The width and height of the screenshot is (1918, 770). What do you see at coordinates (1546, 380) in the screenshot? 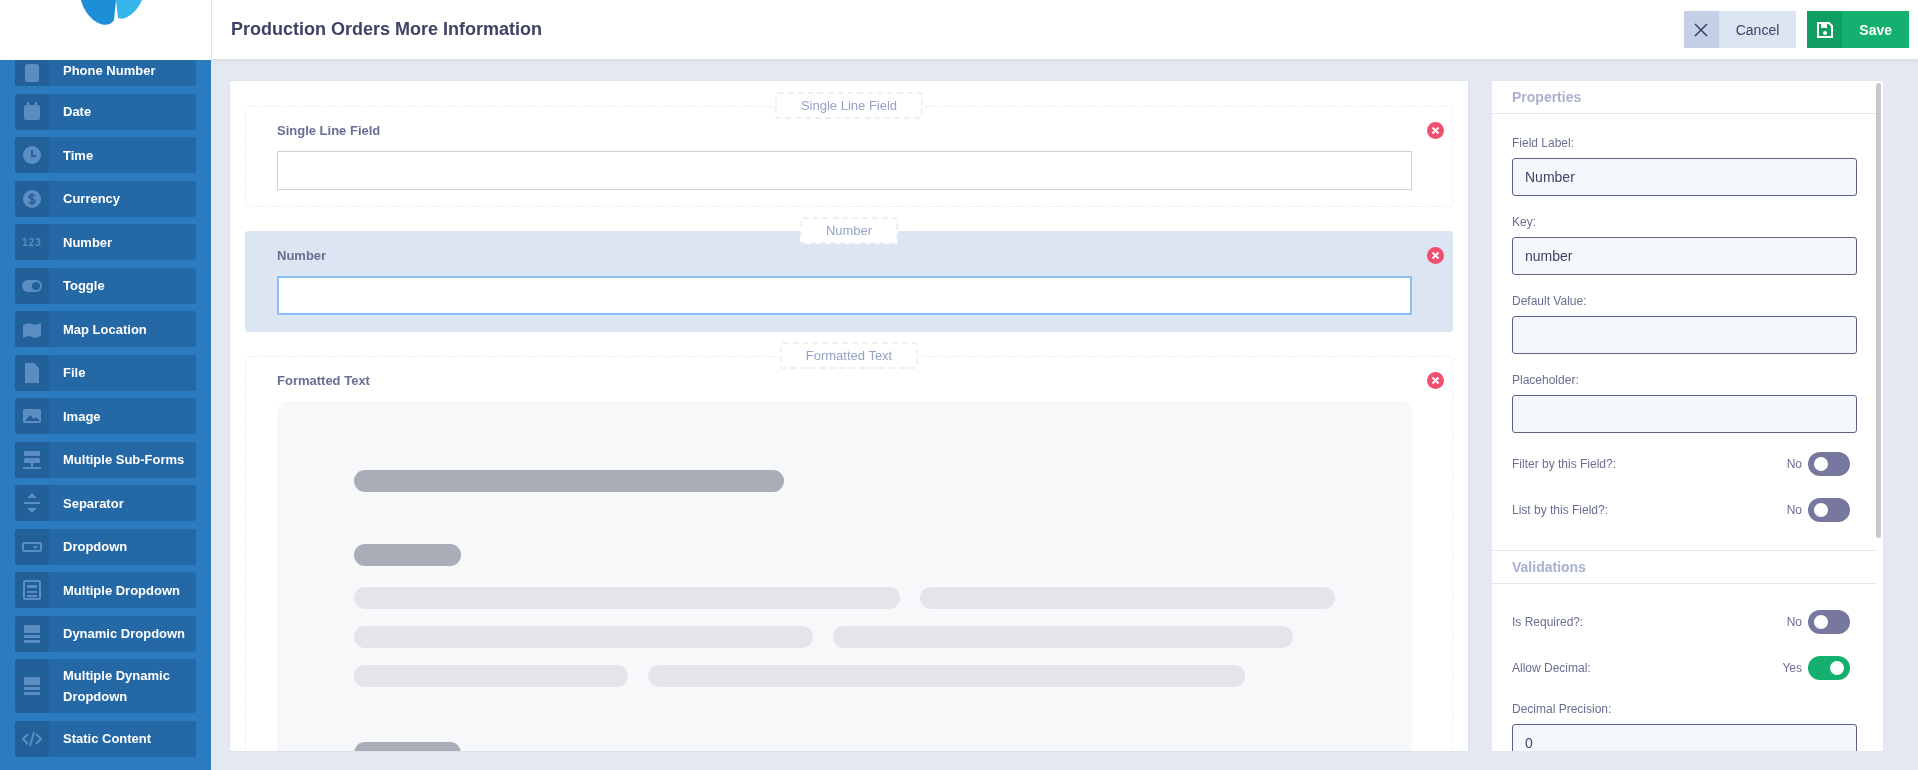
I see `field-label: Placeholder:` at bounding box center [1546, 380].